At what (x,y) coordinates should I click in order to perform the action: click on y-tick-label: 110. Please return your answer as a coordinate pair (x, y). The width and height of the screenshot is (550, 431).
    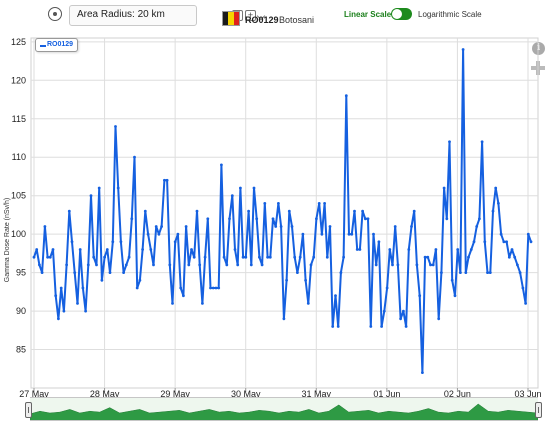
    Looking at the image, I should click on (19, 157).